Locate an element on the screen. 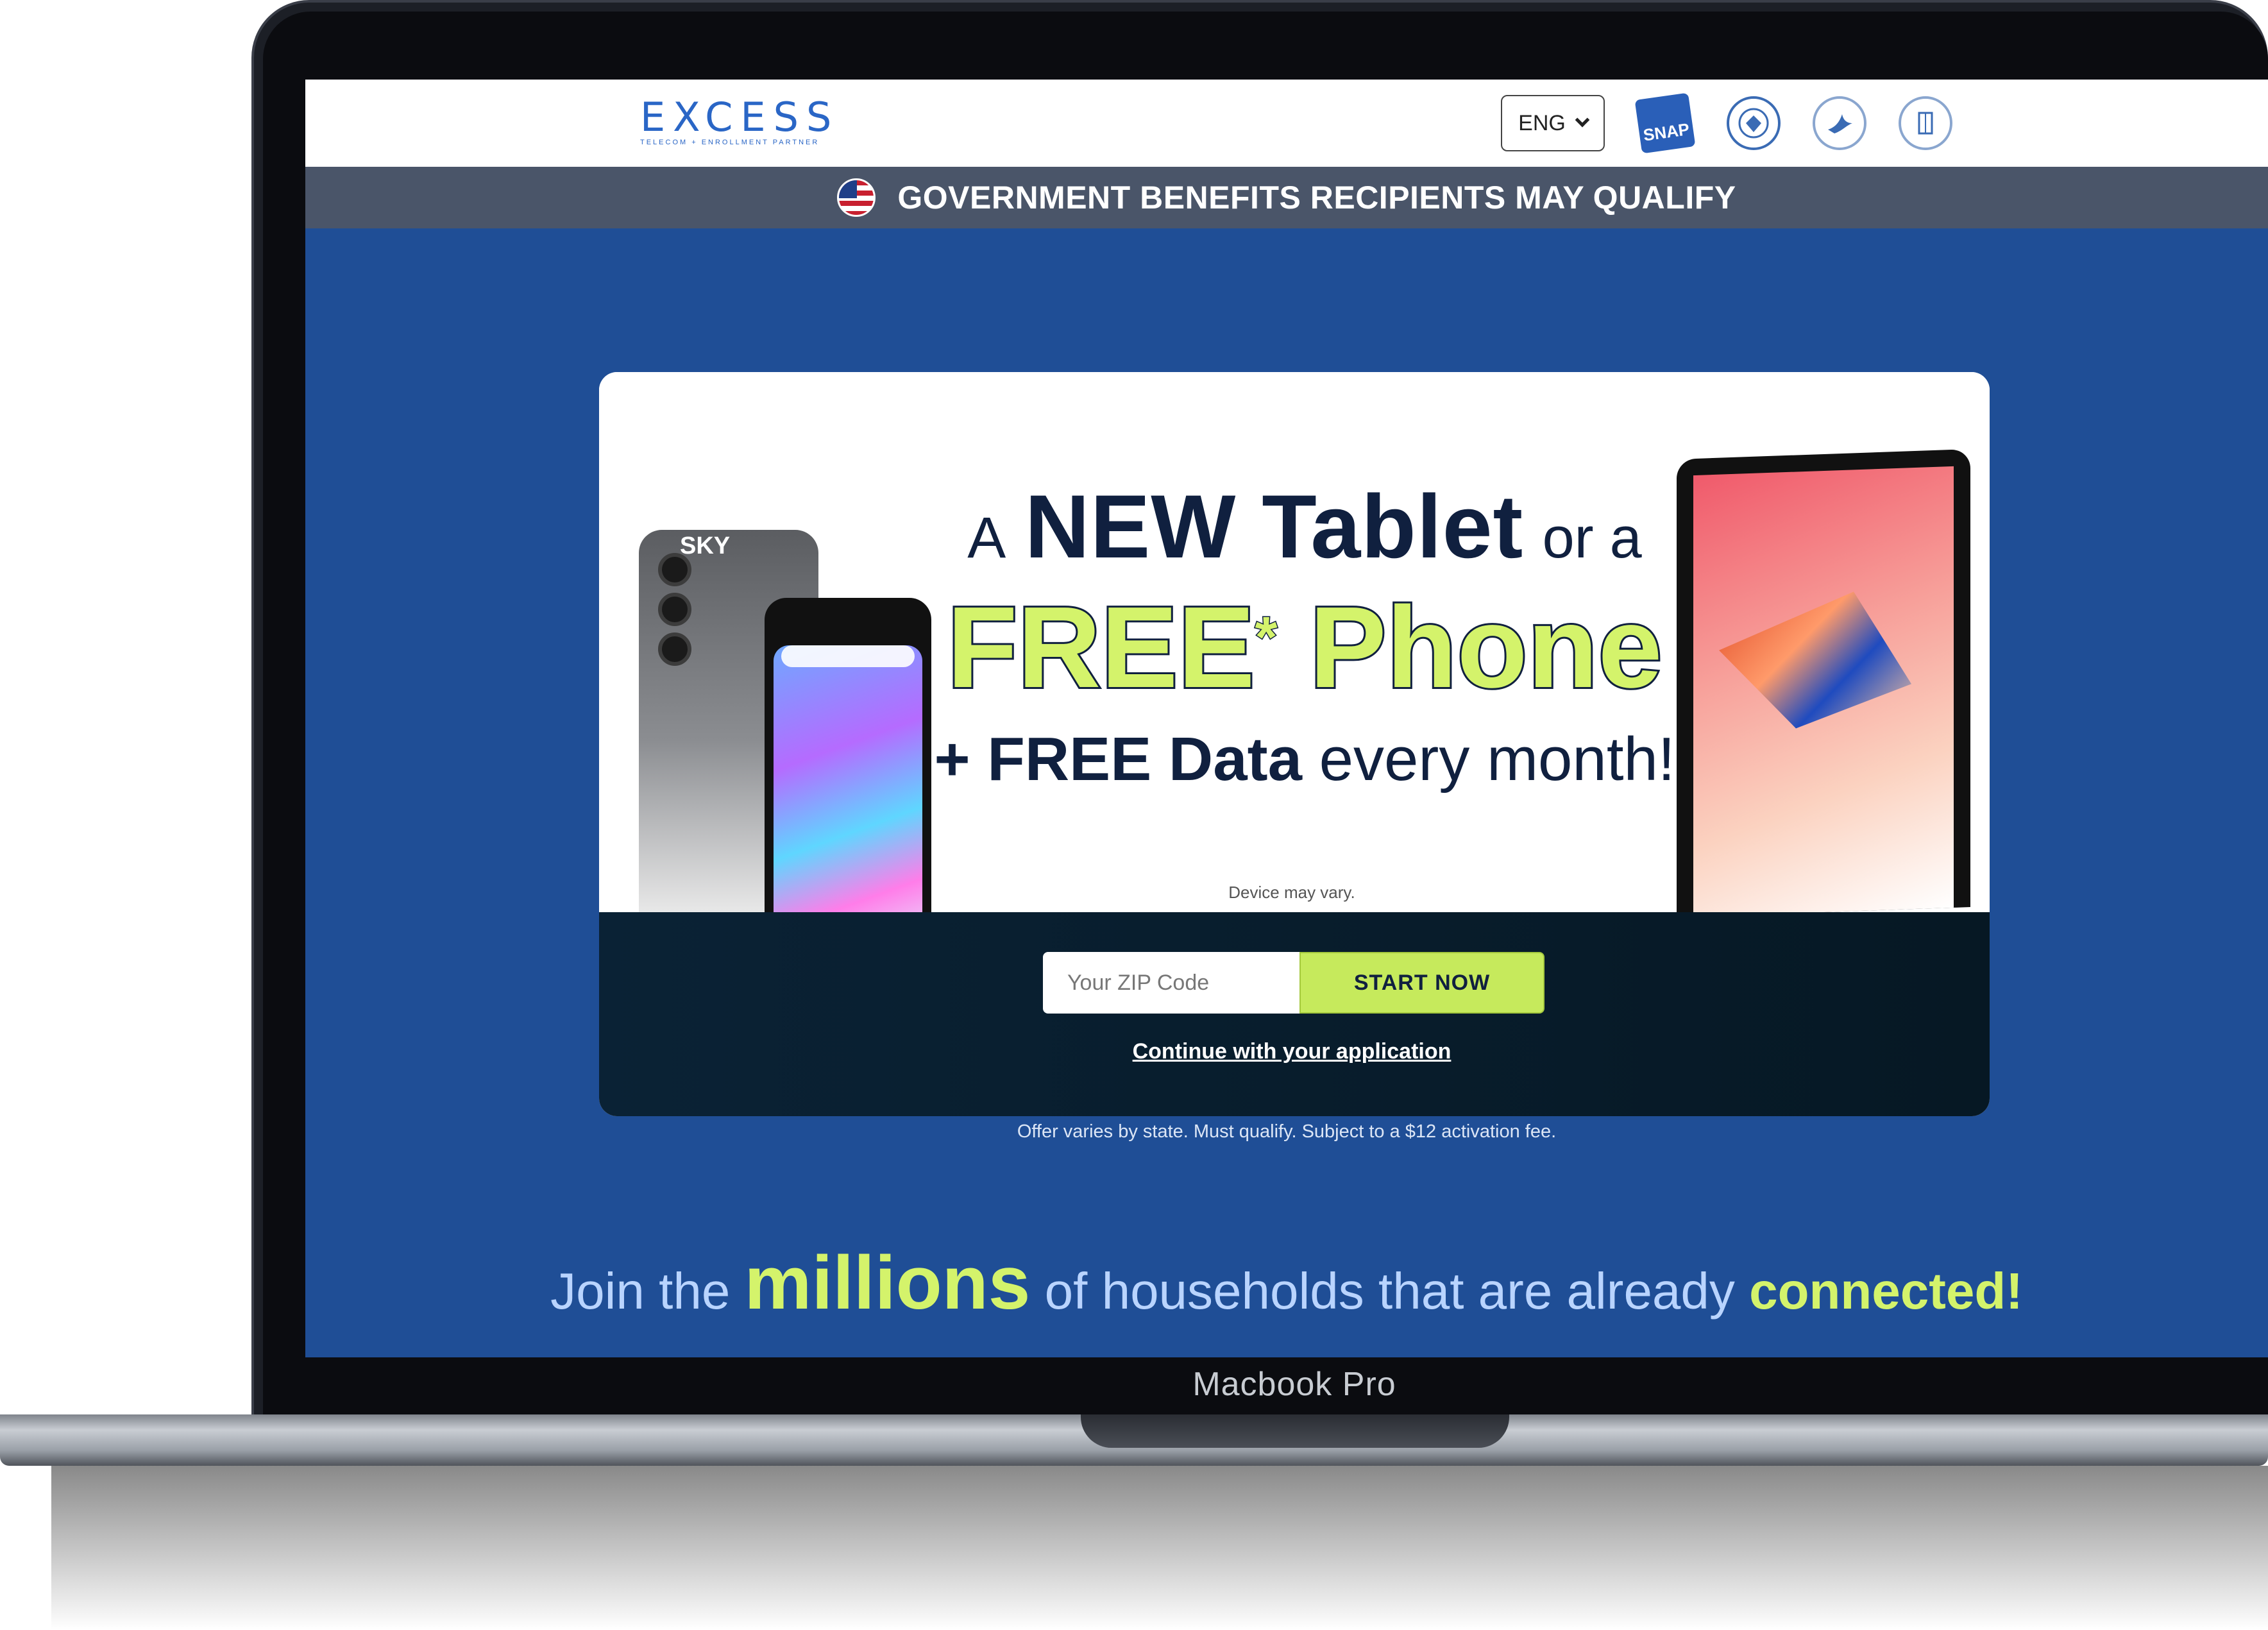  phone-front-image is located at coordinates (848, 775).